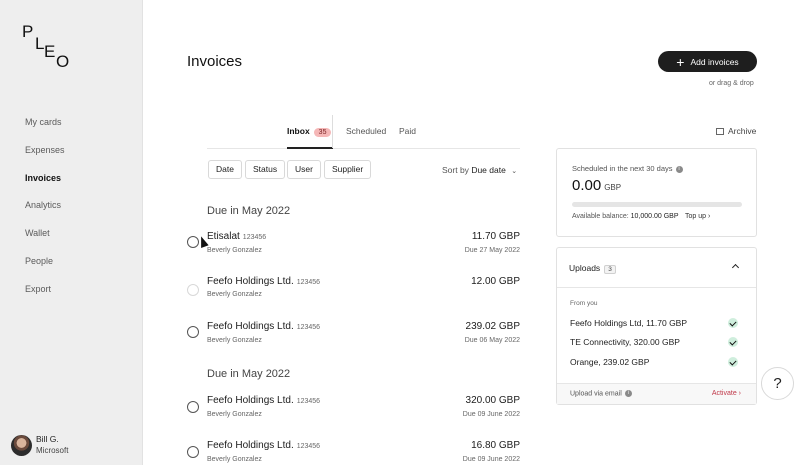  Describe the element at coordinates (322, 132) in the screenshot. I see `inbox-count-badge: 35` at that location.